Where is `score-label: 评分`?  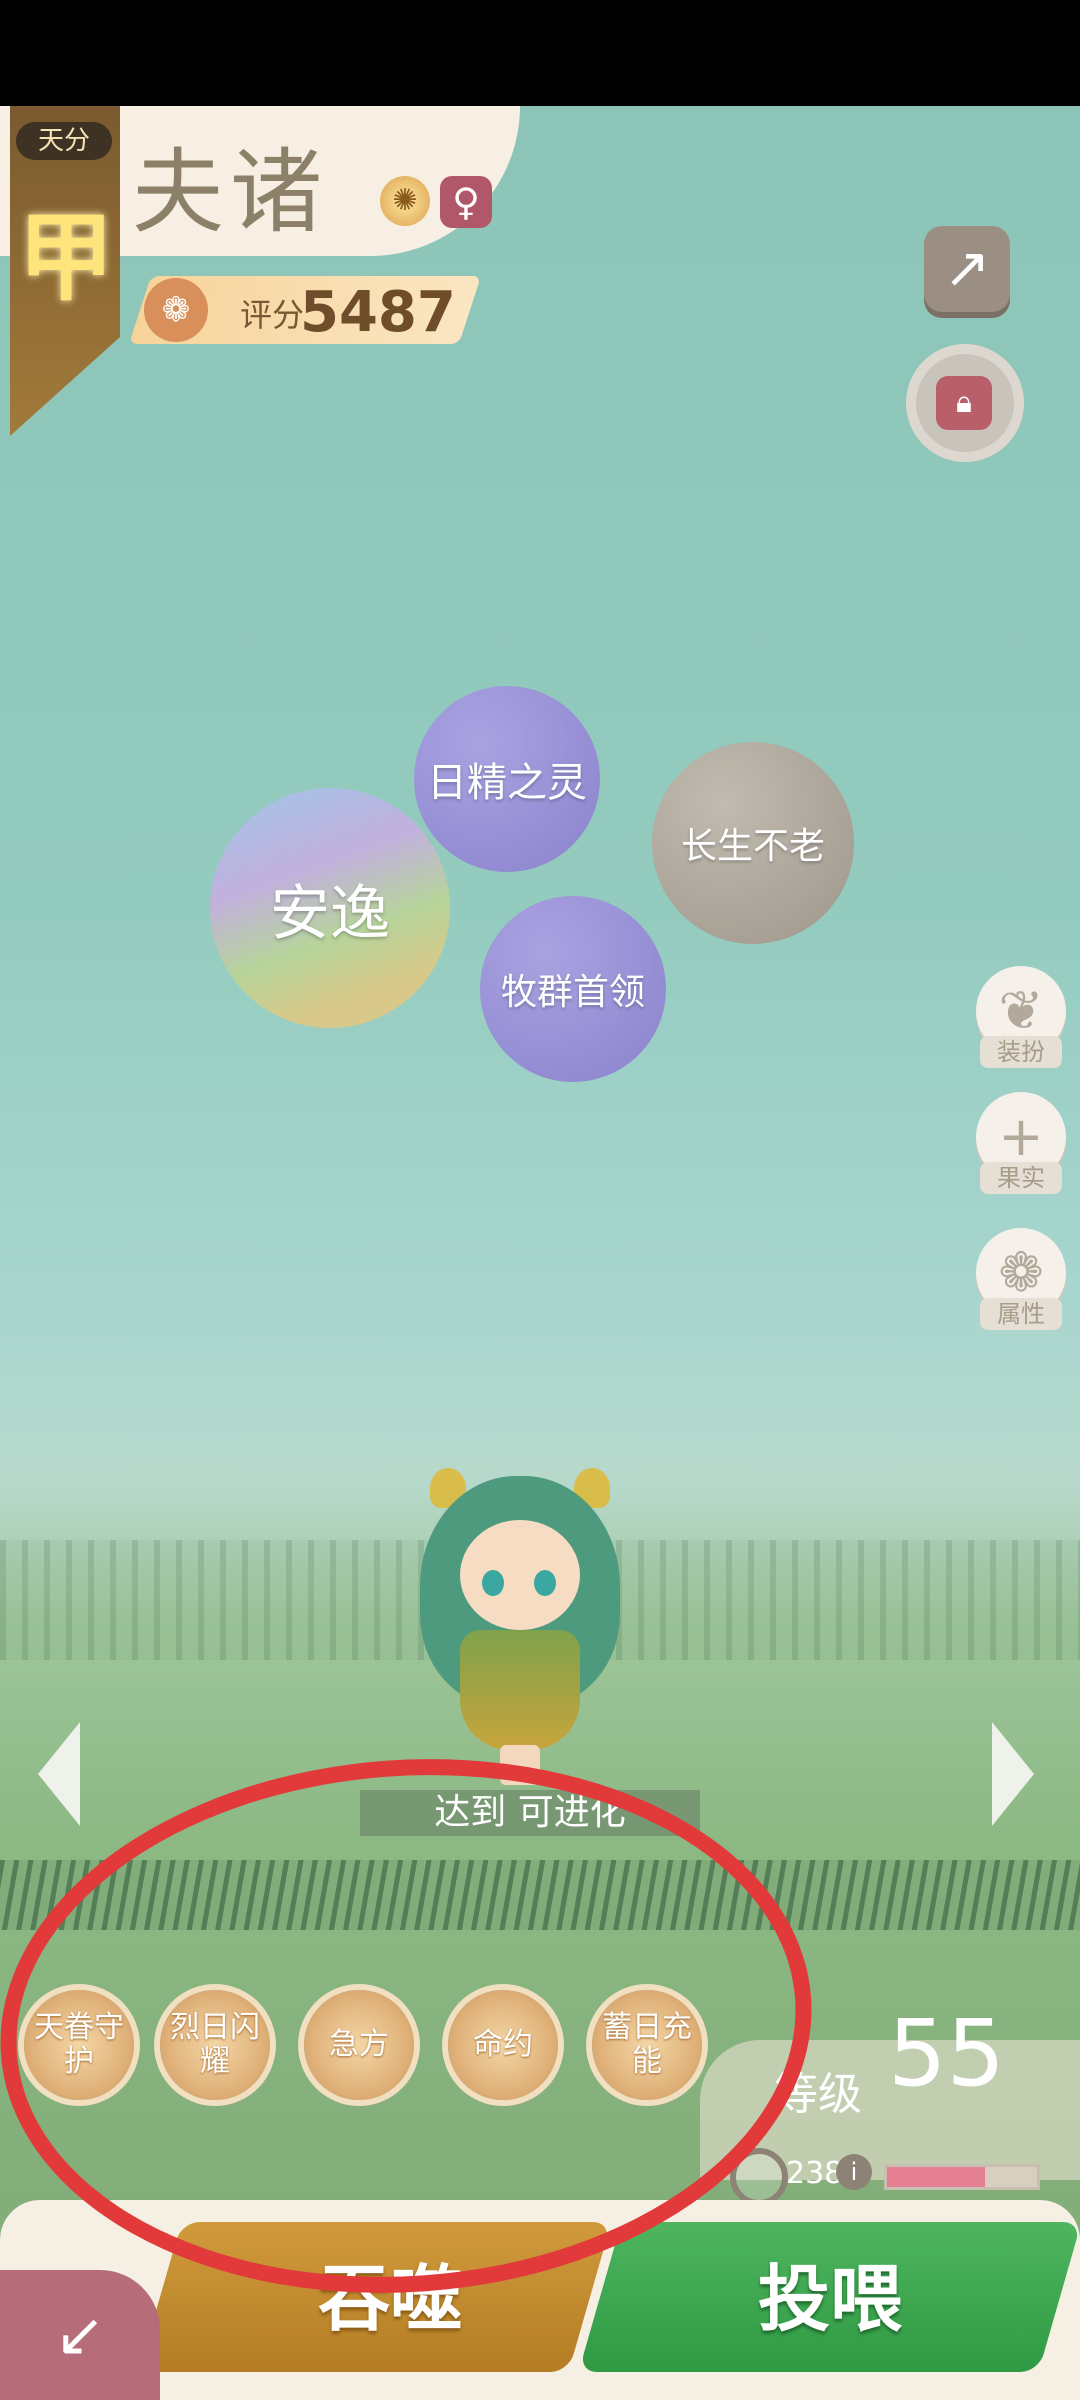 score-label: 评分 is located at coordinates (272, 315).